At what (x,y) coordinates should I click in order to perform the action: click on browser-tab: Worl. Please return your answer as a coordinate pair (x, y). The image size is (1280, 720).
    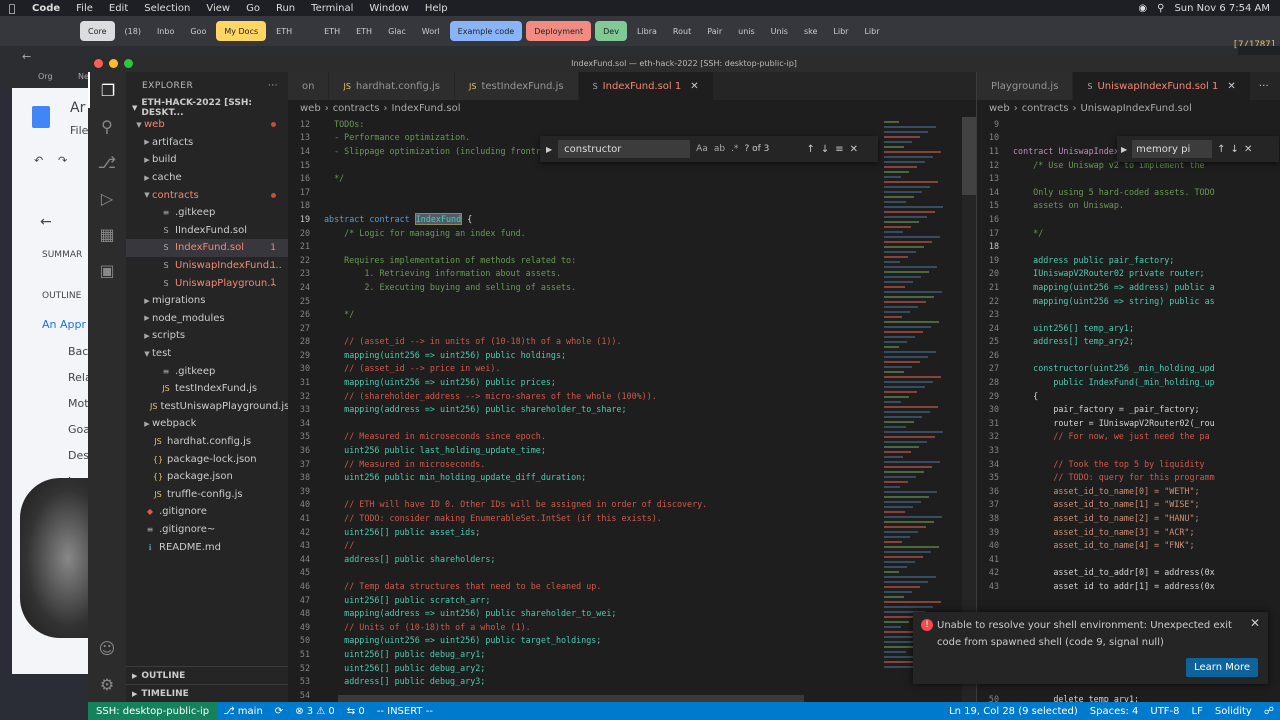
    Looking at the image, I should click on (431, 31).